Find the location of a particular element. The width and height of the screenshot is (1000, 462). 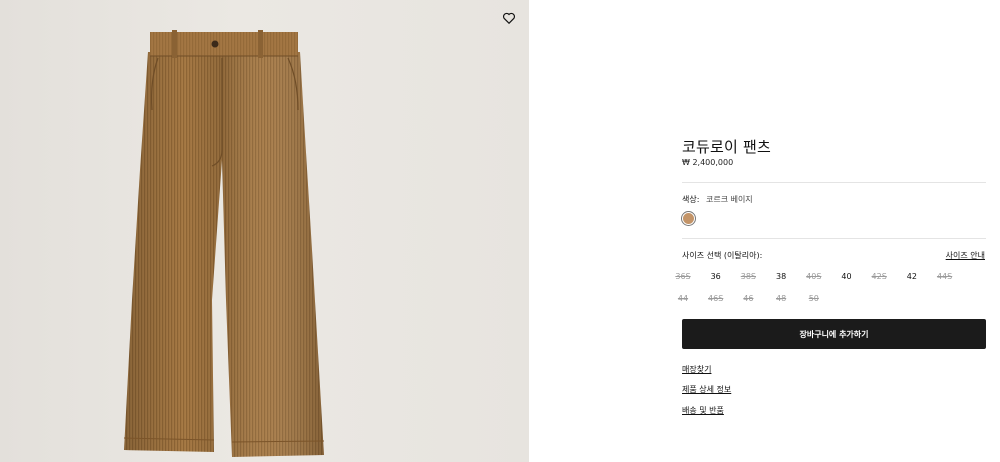

product-details-link: 제품 상세 정보 is located at coordinates (706, 389).